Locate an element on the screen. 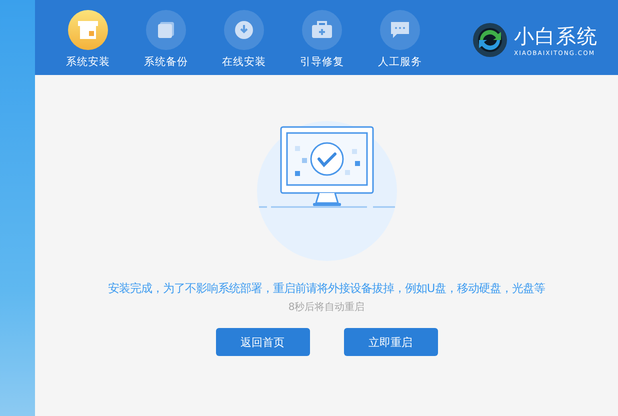 The height and width of the screenshot is (416, 618). box-icon is located at coordinates (88, 30).